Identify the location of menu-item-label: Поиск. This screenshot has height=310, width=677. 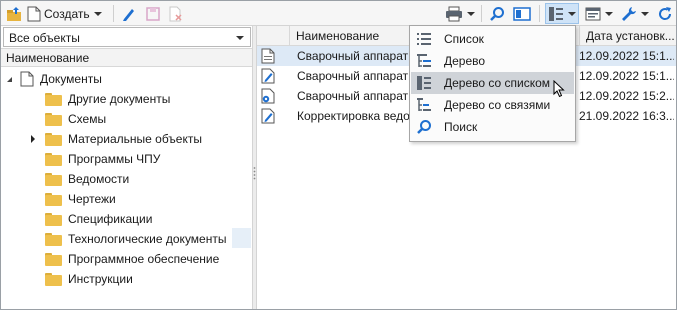
(461, 127).